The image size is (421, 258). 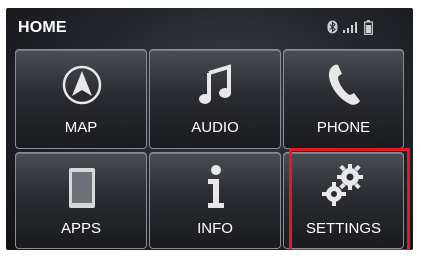 I want to click on status-bar: HOME, so click(x=209, y=26).